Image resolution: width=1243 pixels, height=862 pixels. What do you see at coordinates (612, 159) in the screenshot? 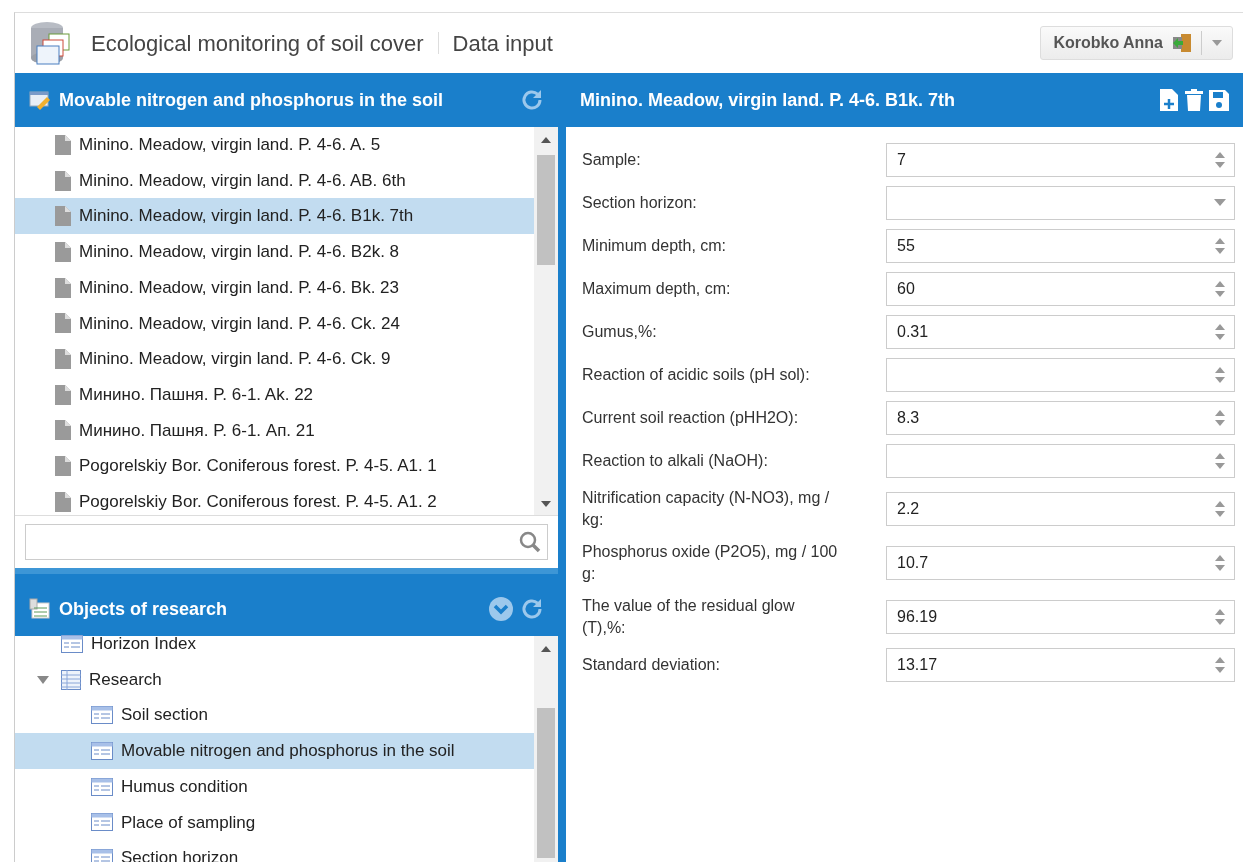
I see `field-label: Sample:` at bounding box center [612, 159].